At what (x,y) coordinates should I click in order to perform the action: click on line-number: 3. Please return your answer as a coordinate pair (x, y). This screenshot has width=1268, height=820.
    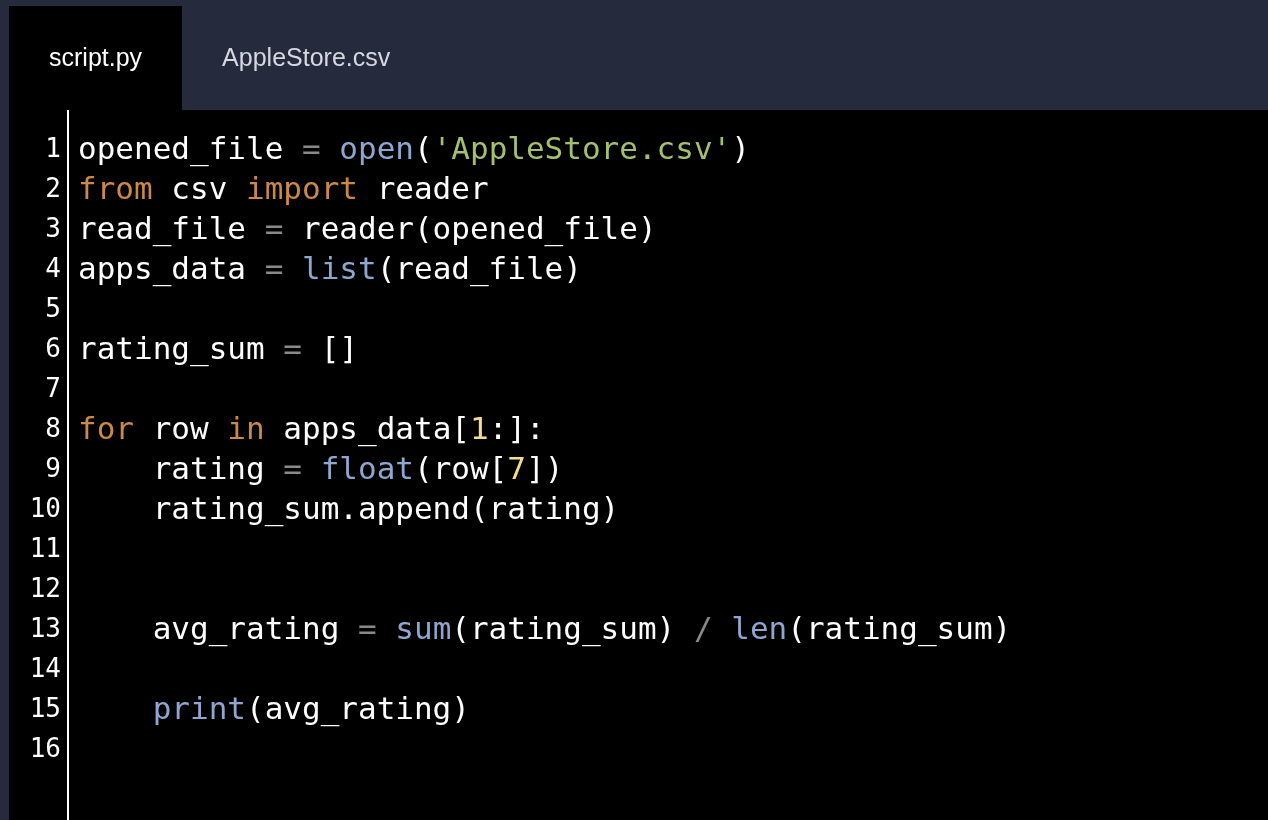
    Looking at the image, I should click on (53, 228).